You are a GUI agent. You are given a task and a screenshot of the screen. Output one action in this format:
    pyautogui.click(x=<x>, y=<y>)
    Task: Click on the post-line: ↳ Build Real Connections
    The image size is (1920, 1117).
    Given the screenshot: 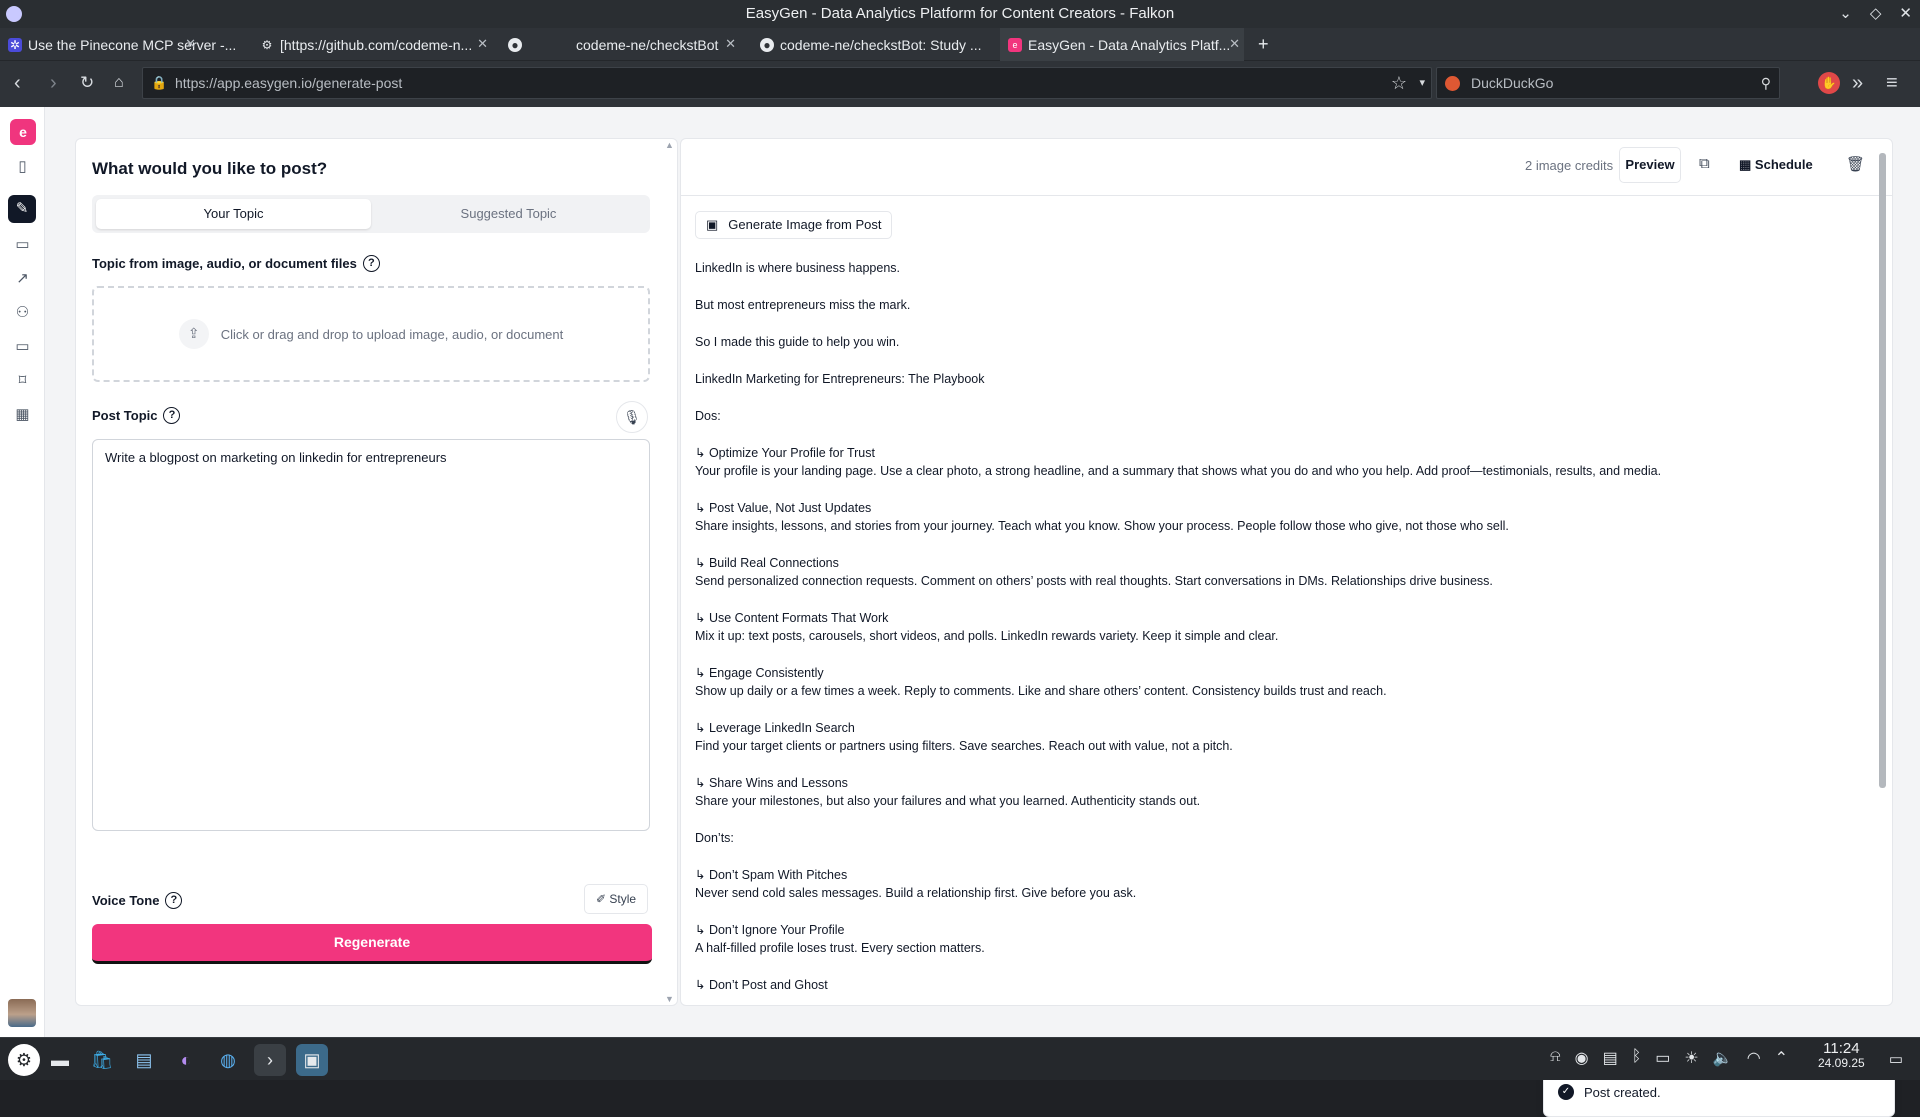 What is the action you would take?
    pyautogui.click(x=767, y=563)
    